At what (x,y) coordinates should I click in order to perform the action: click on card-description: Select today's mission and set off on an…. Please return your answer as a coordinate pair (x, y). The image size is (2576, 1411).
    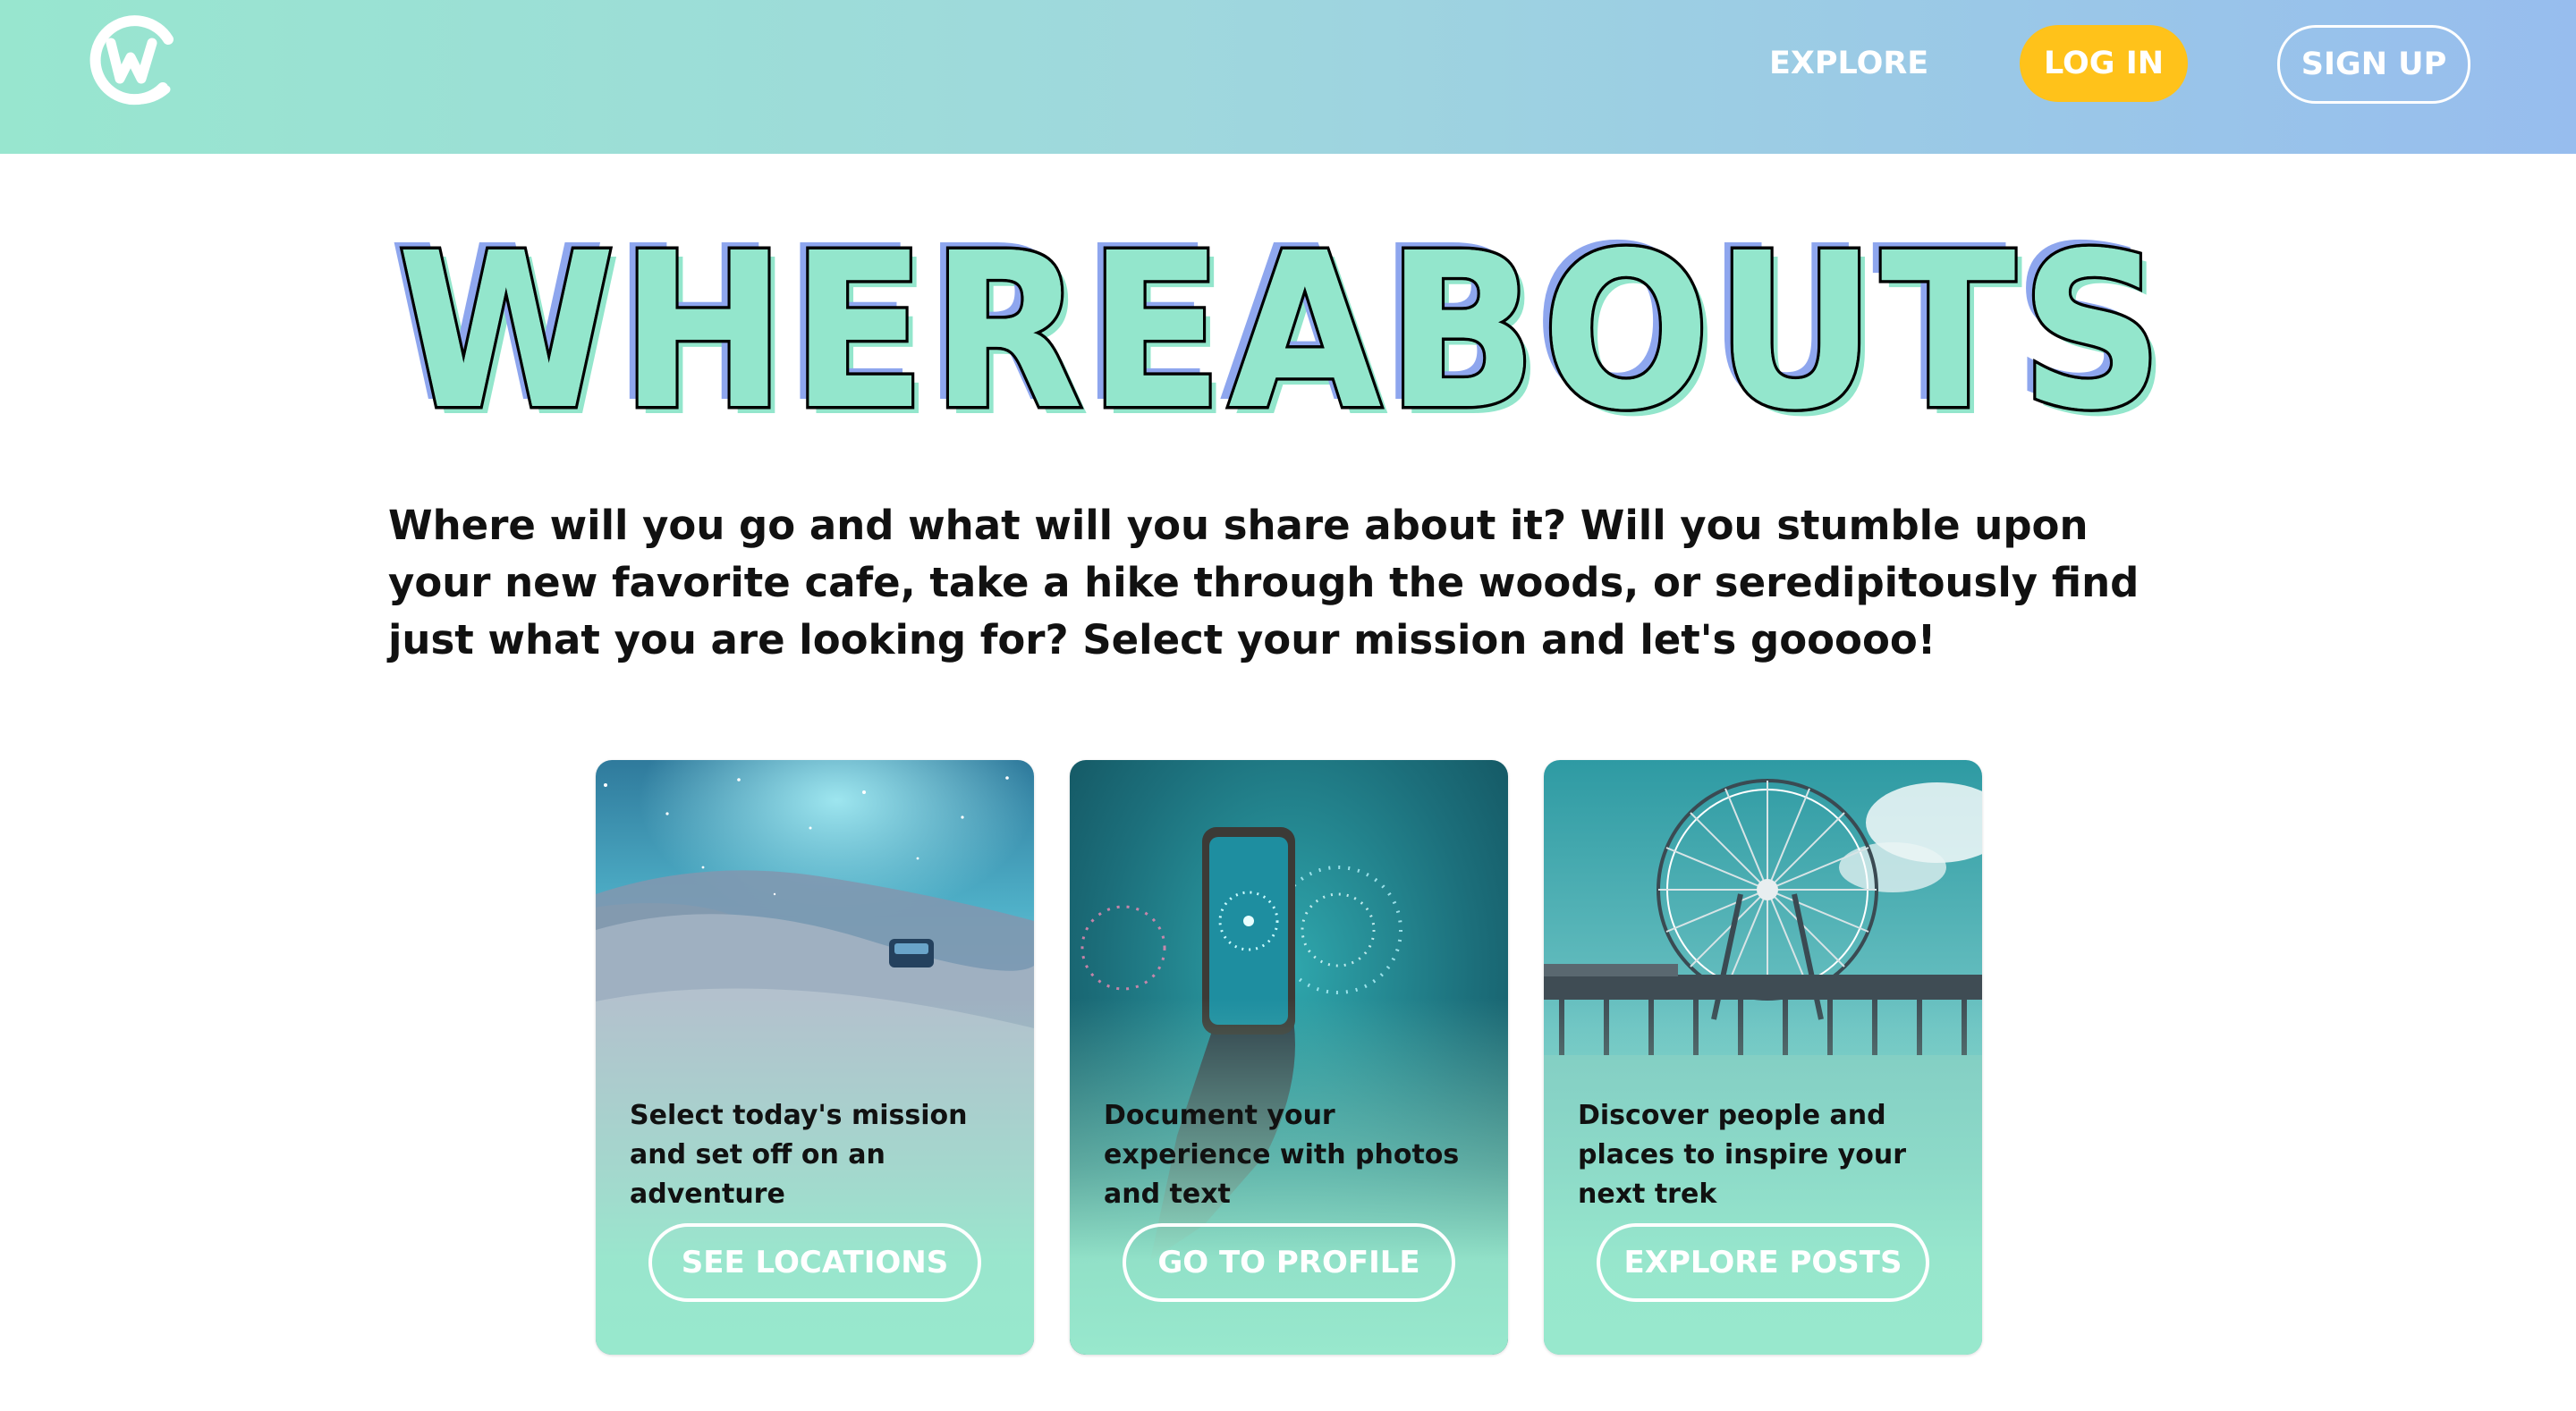
    Looking at the image, I should click on (799, 1155).